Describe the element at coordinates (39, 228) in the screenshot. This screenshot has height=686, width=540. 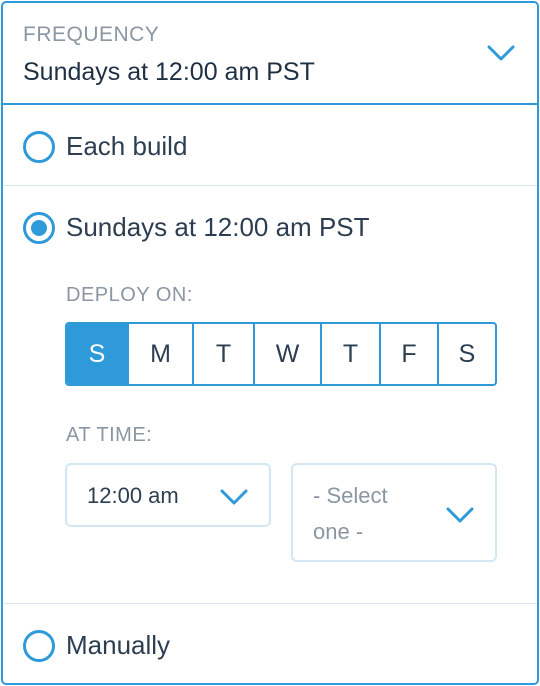
I see `radio-weekly` at that location.